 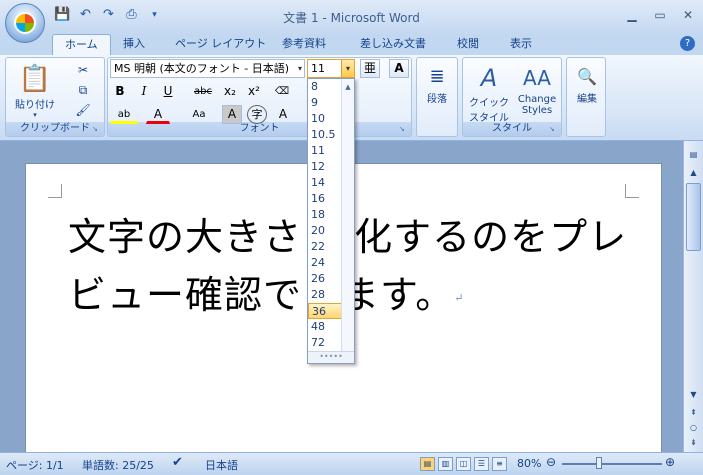 What do you see at coordinates (35, 79) in the screenshot?
I see `paste-icon: 📋` at bounding box center [35, 79].